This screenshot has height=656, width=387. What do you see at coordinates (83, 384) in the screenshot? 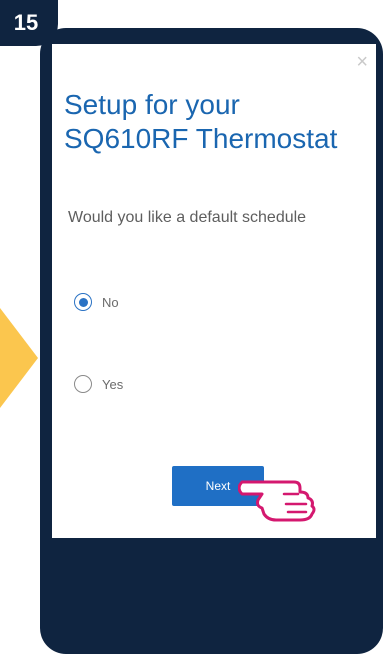
I see `radio-unselected-icon` at bounding box center [83, 384].